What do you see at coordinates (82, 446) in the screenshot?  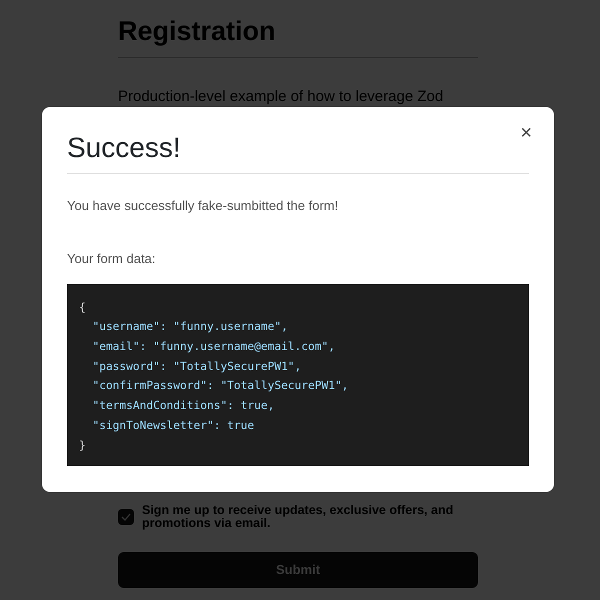 I see `code-line: }` at bounding box center [82, 446].